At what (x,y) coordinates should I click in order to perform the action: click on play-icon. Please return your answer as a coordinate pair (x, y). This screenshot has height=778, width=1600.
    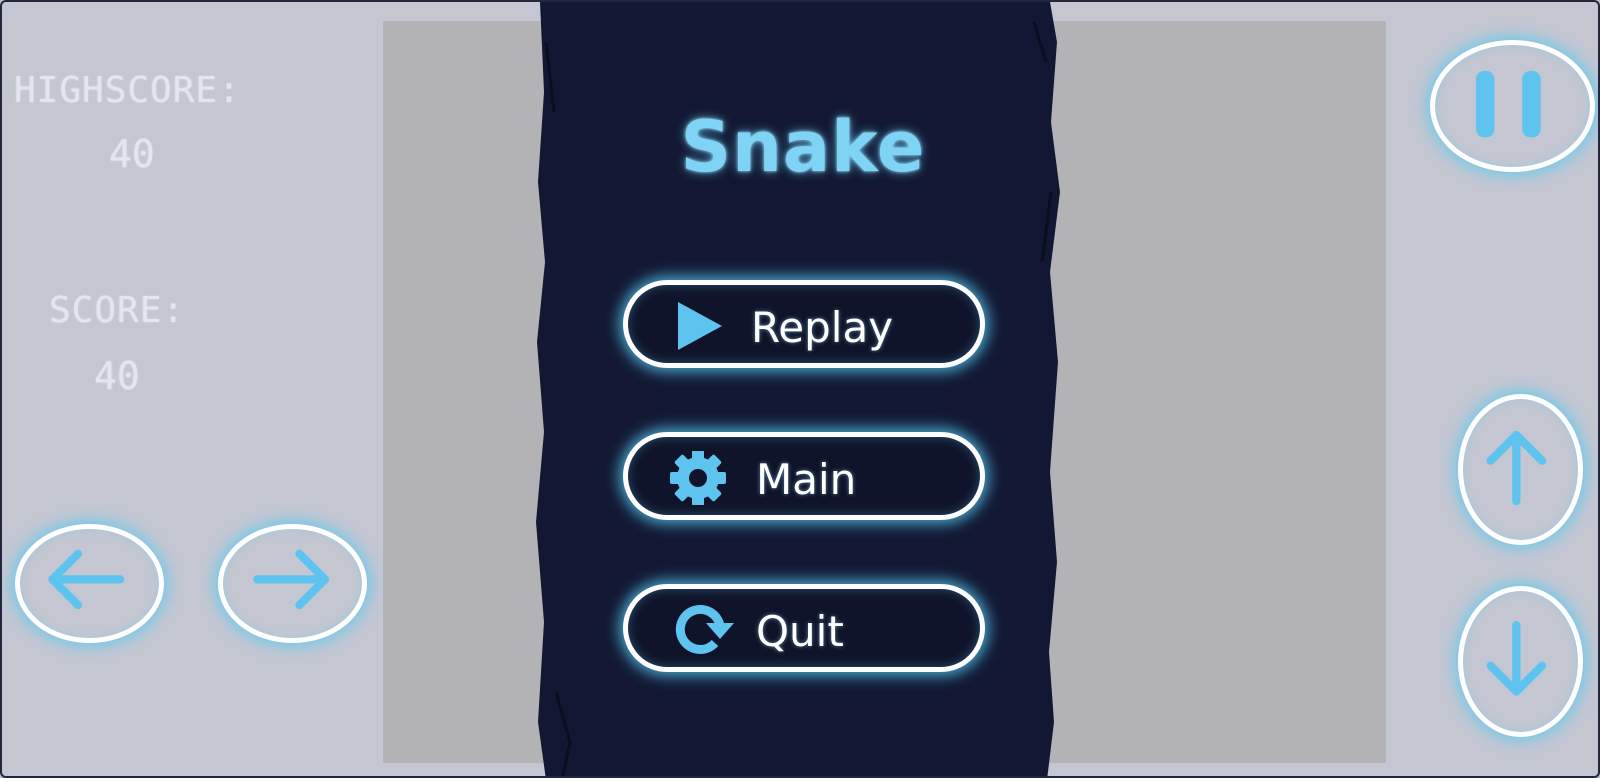
    Looking at the image, I should click on (700, 326).